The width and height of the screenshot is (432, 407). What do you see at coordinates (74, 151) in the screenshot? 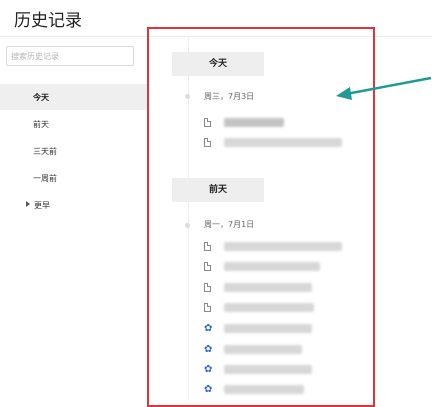
I see `sidebar-item-three-days-ago: 三天前` at bounding box center [74, 151].